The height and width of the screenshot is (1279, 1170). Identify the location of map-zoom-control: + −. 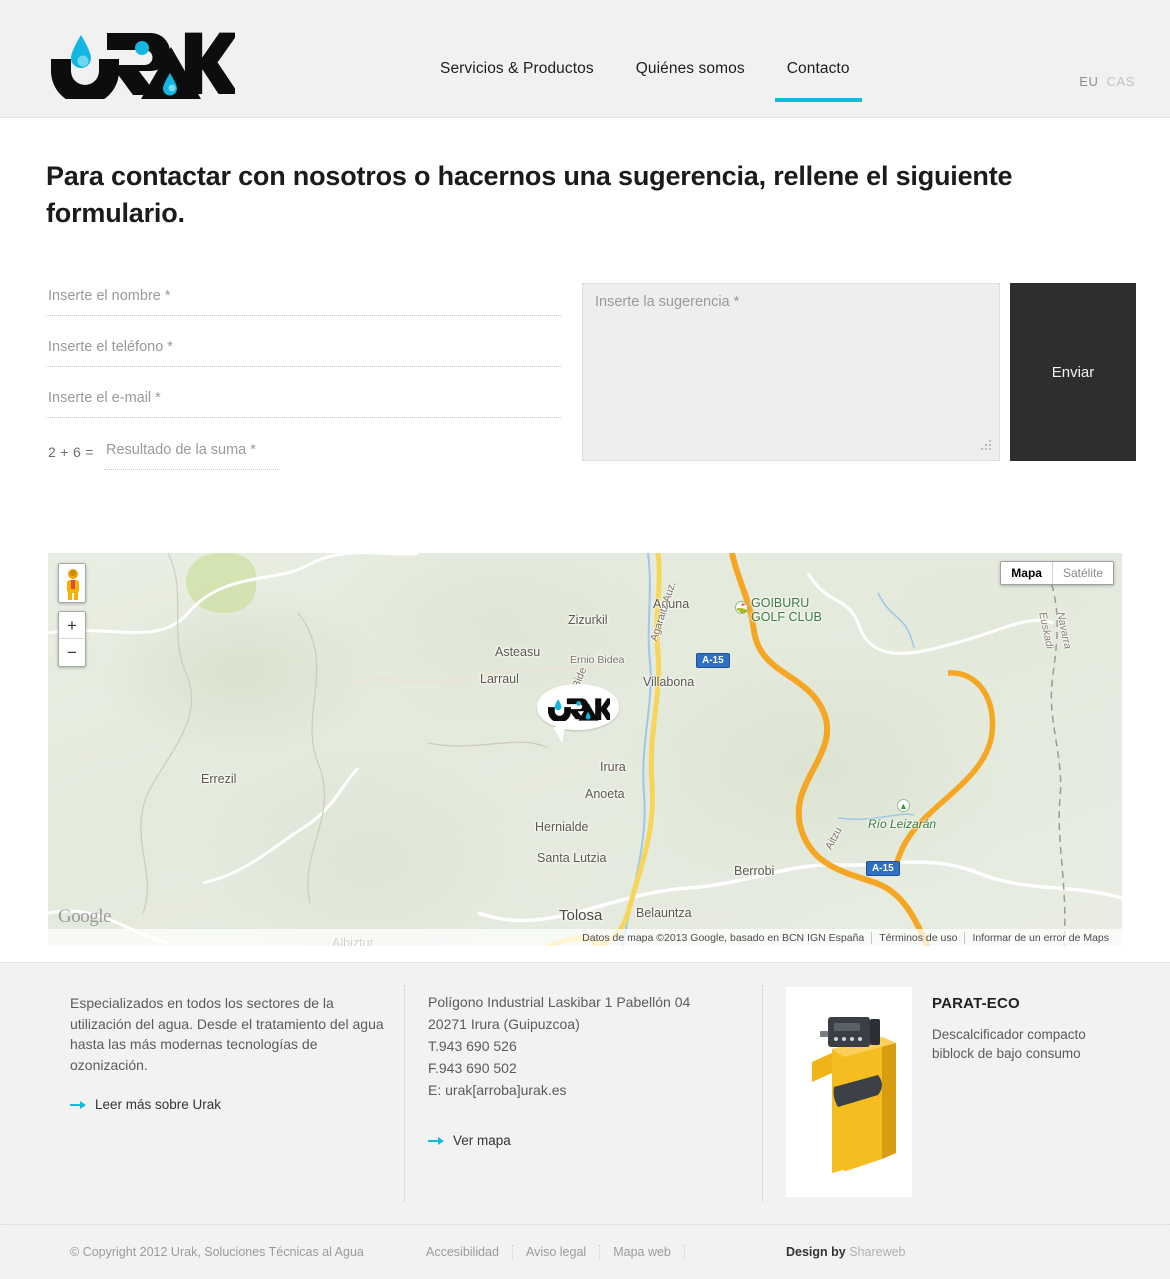
(72, 639).